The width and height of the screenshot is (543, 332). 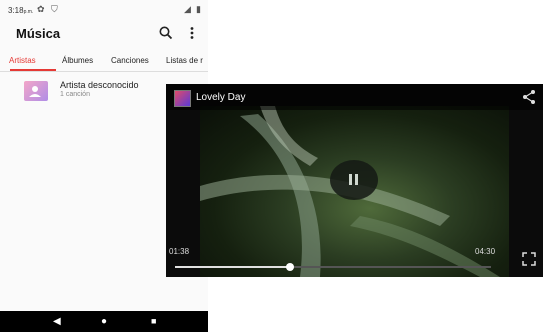 I want to click on pause-button, so click(x=354, y=180).